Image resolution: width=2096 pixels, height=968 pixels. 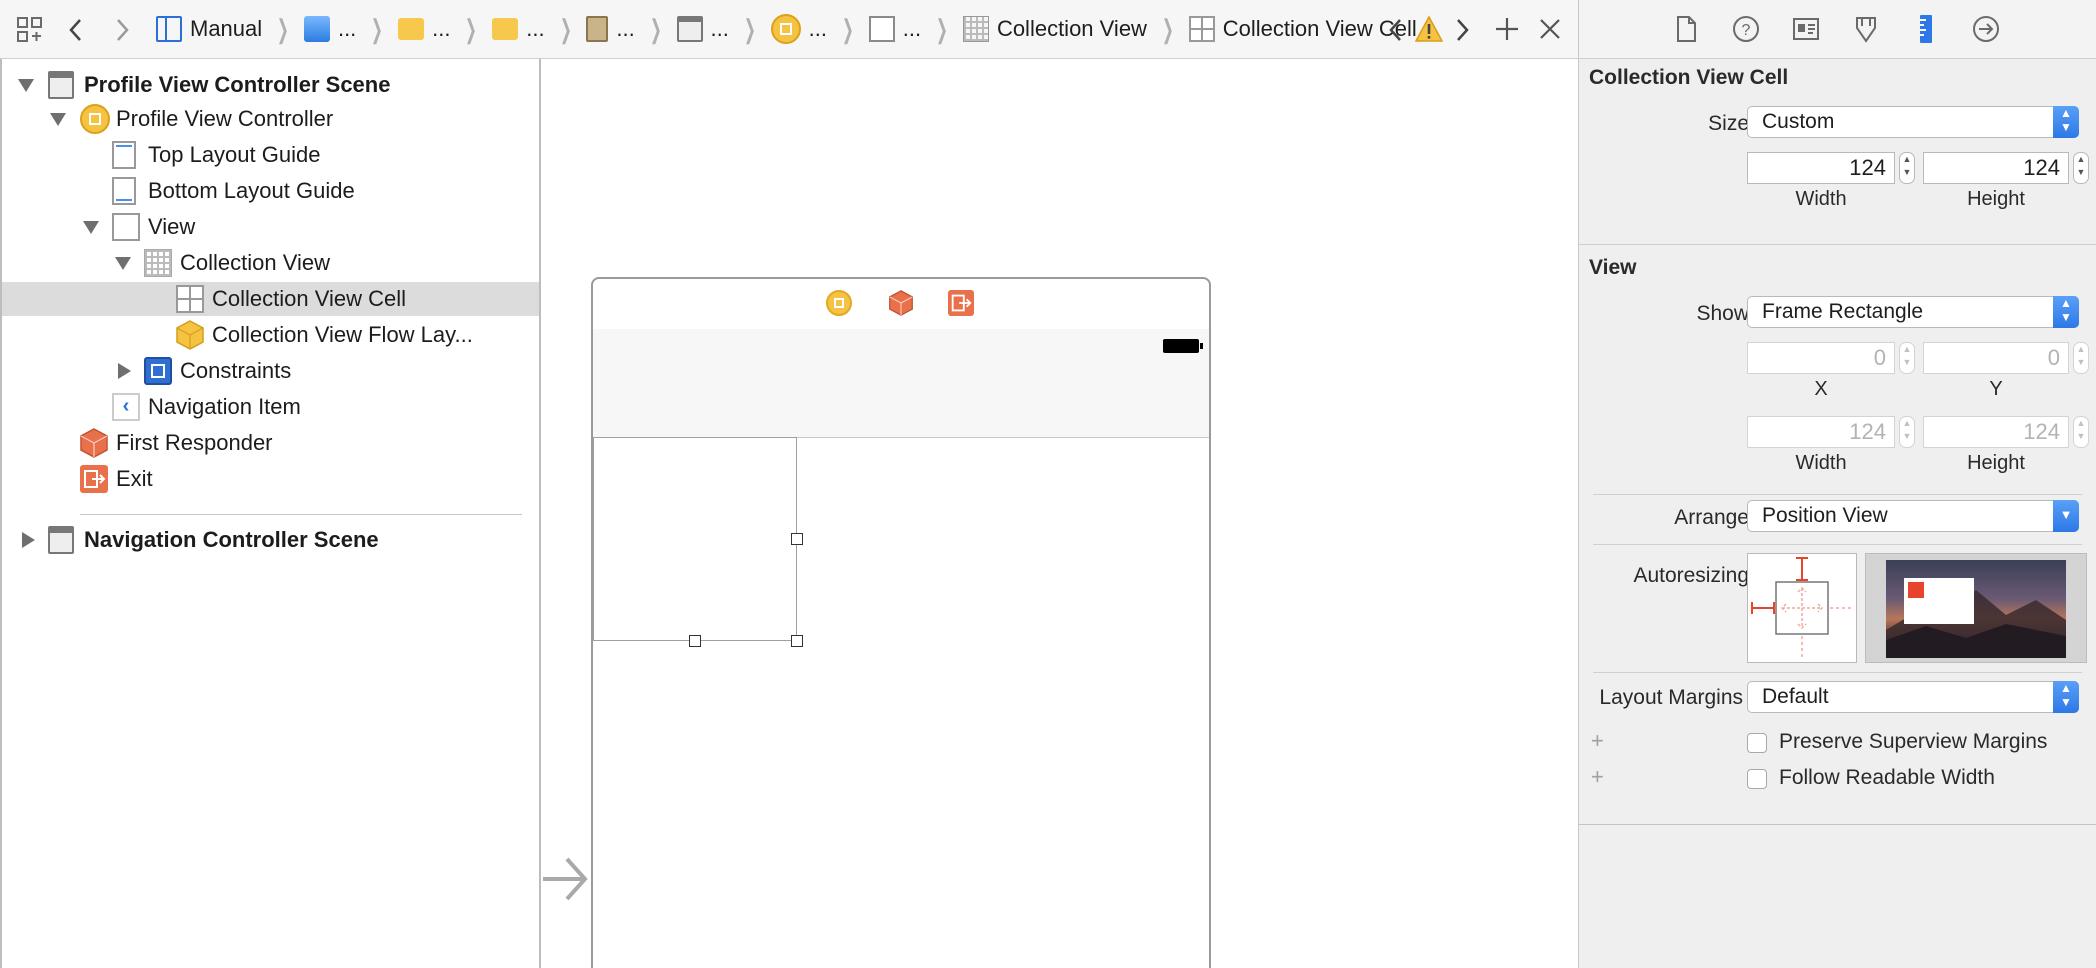 I want to click on view-icon, so click(x=881, y=29).